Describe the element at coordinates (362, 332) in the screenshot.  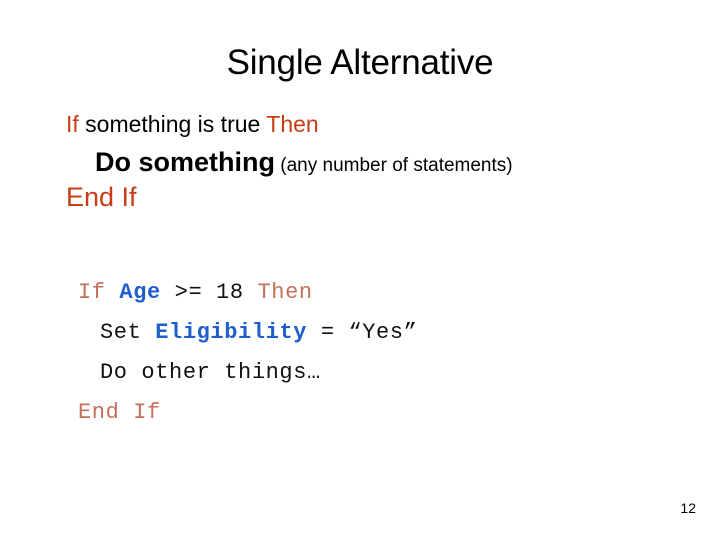
I see `code-assignment-value: = “Yes”` at that location.